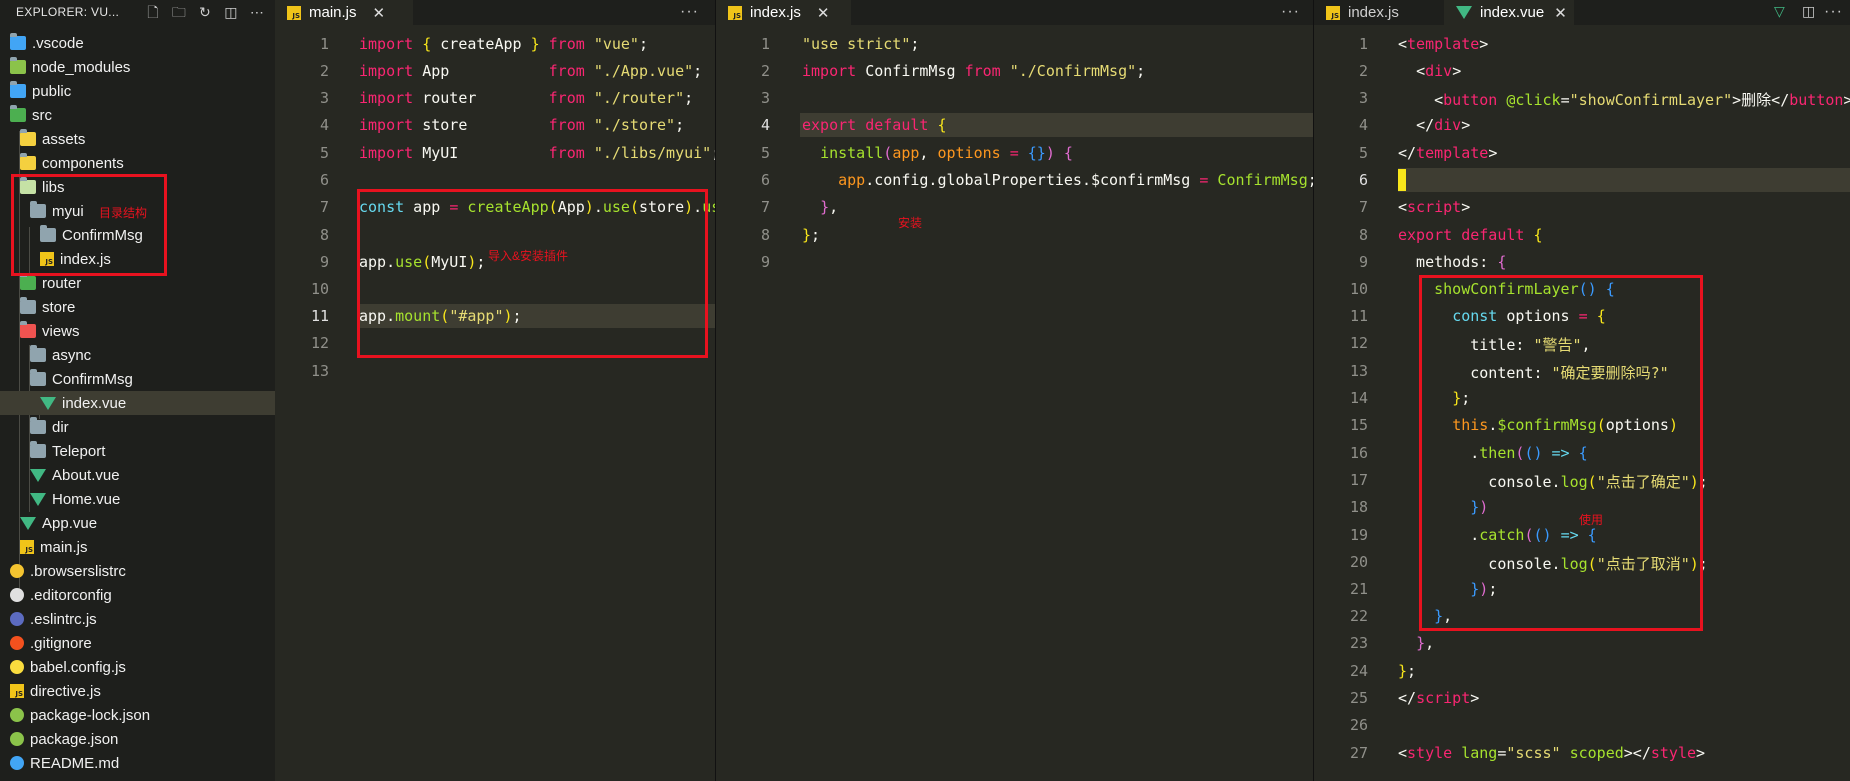 The image size is (1850, 781). Describe the element at coordinates (18, 113) in the screenshot. I see `src-folder-icon` at that location.